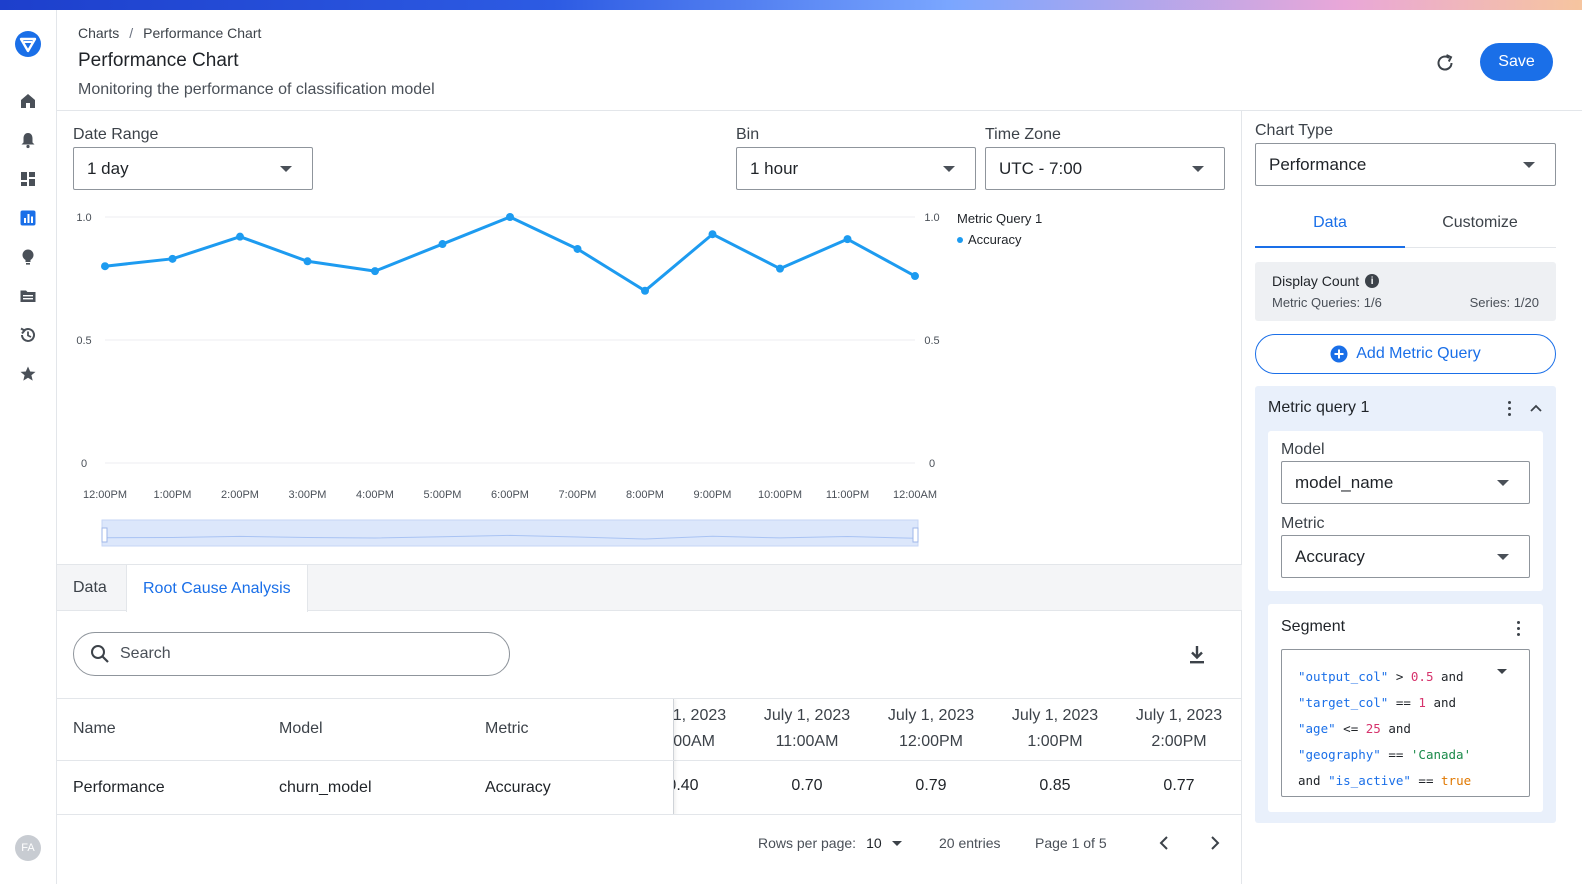 The height and width of the screenshot is (884, 1582). I want to click on save-button: Save, so click(1516, 62).